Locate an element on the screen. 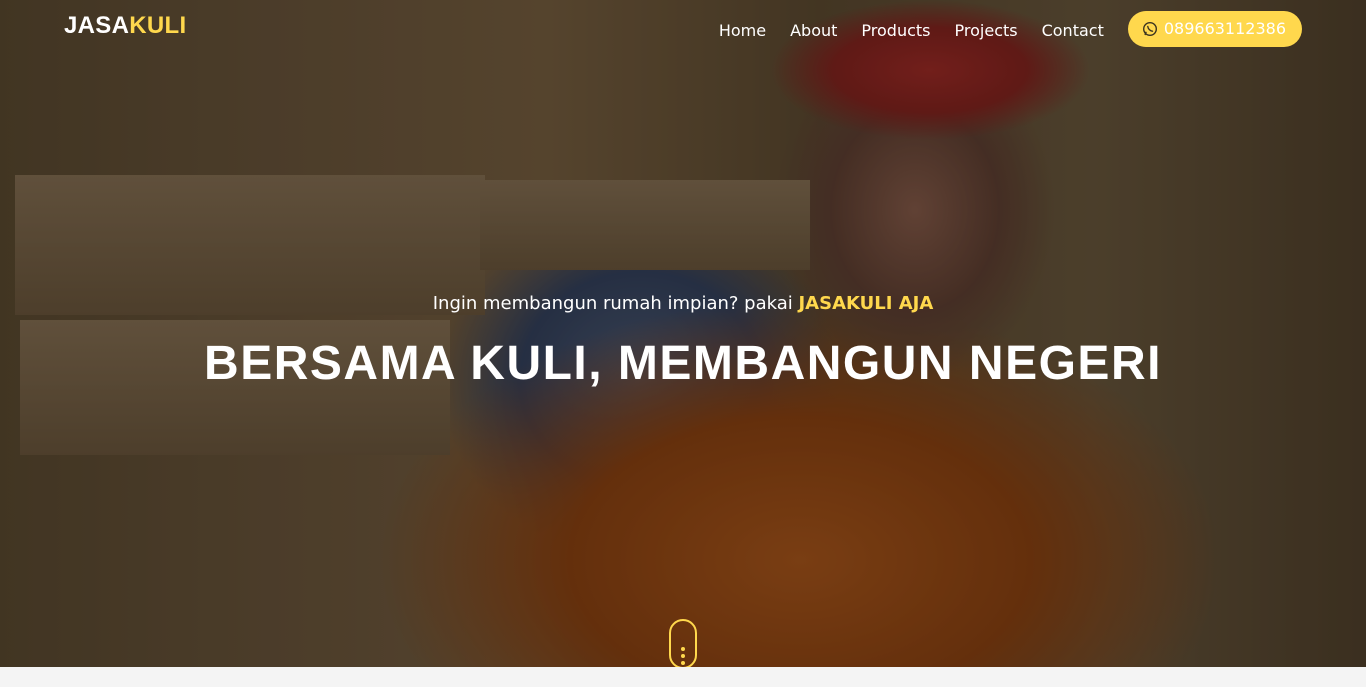 The image size is (1366, 687). nav-link-home: Home is located at coordinates (742, 31).